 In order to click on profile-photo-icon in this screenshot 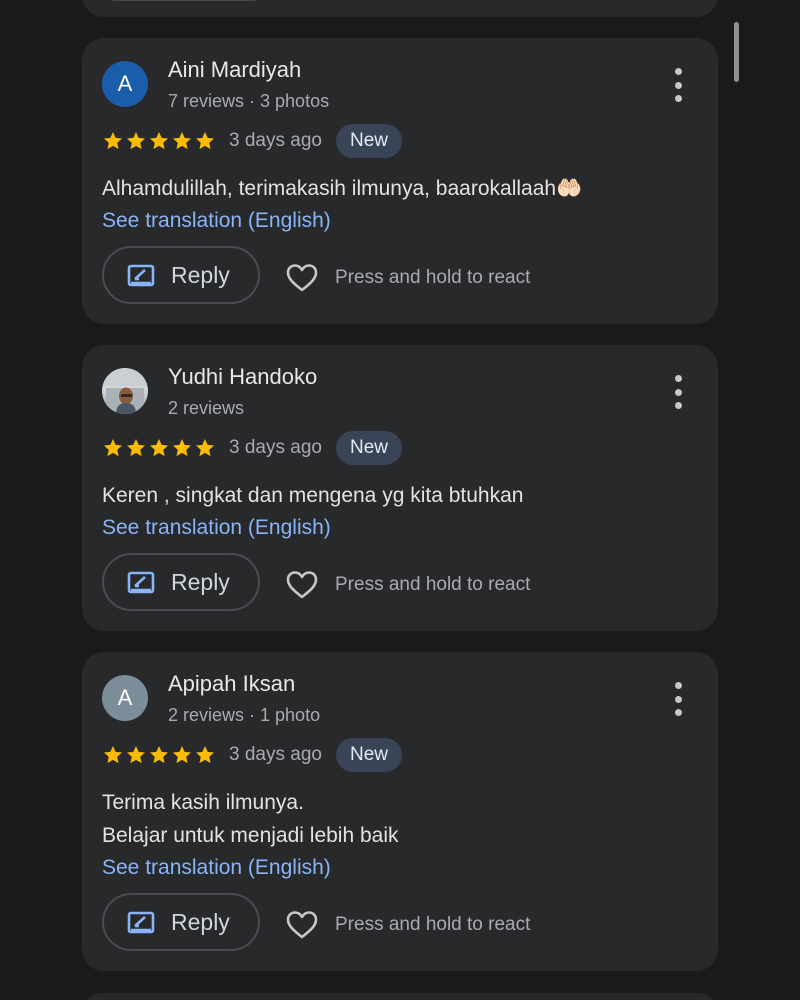, I will do `click(125, 391)`.